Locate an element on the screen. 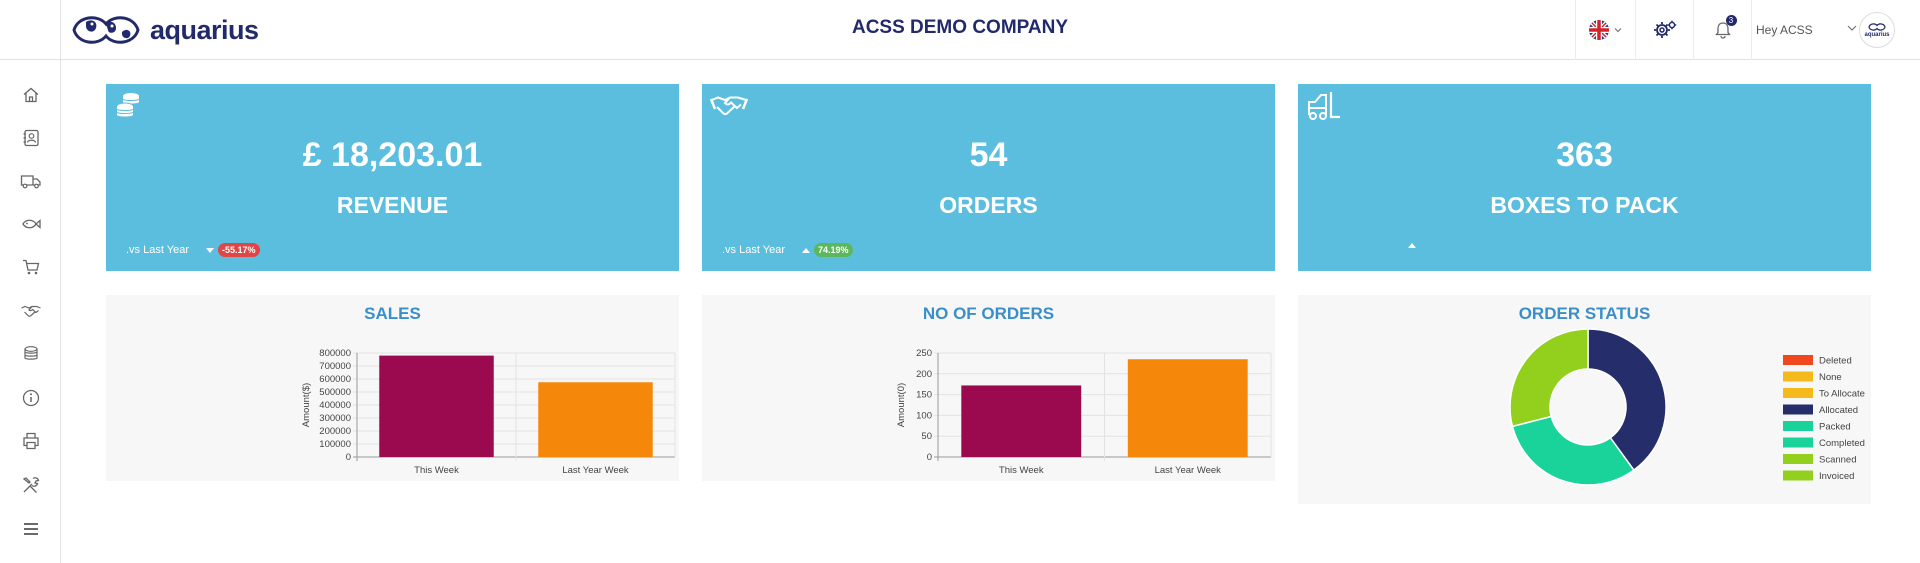  settings-button is located at coordinates (1664, 30).